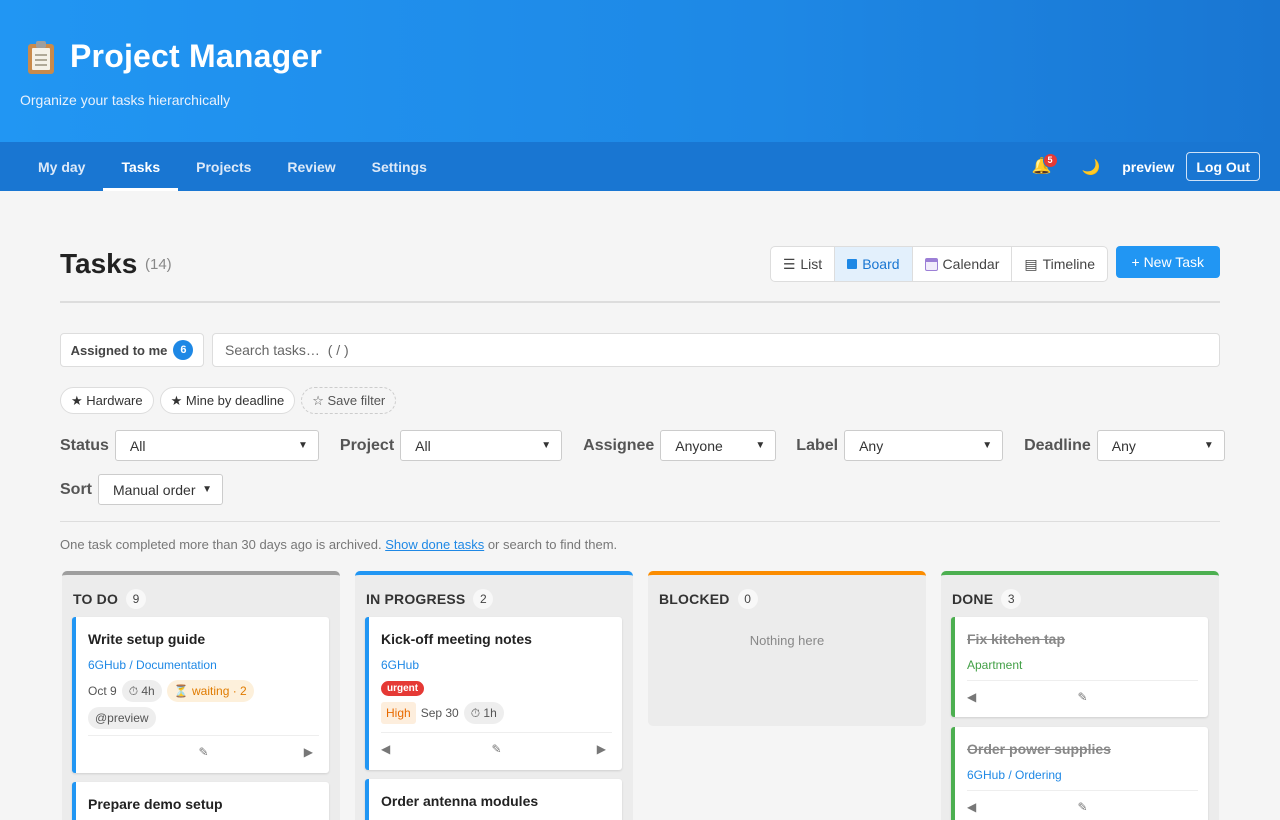 Image resolution: width=1280 pixels, height=820 pixels. What do you see at coordinates (155, 804) in the screenshot?
I see `task-title: Prepare demo setup` at bounding box center [155, 804].